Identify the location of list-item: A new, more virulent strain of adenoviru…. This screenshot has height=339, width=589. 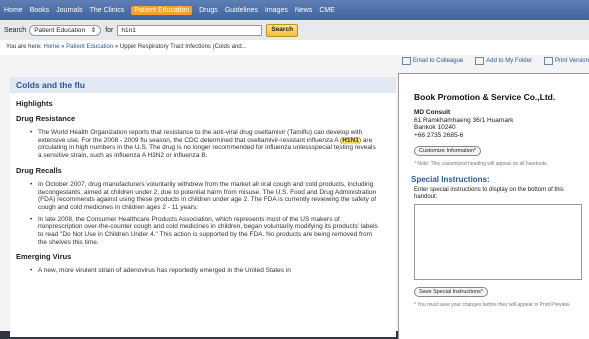
(204, 271).